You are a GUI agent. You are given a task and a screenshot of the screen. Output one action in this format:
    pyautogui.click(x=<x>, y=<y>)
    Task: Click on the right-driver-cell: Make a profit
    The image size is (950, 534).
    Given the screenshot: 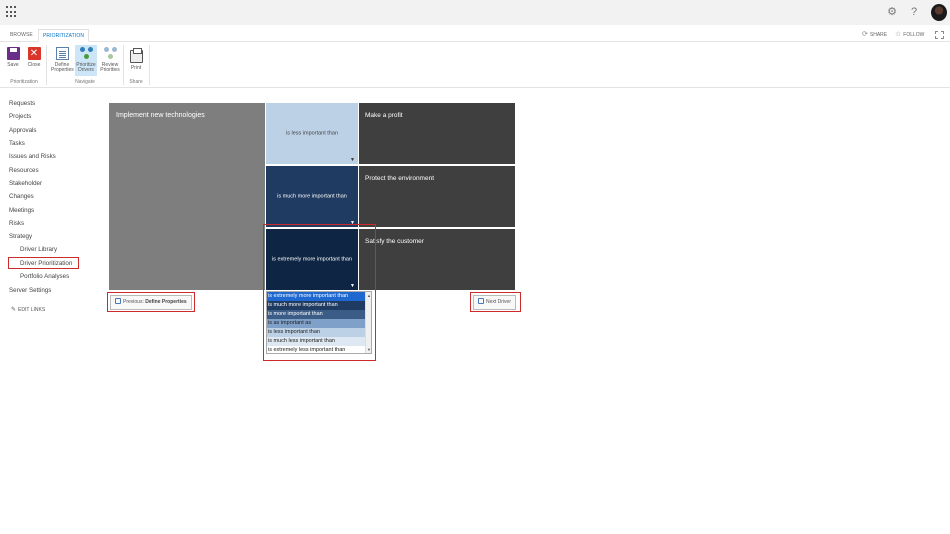 What is the action you would take?
    pyautogui.click(x=437, y=133)
    